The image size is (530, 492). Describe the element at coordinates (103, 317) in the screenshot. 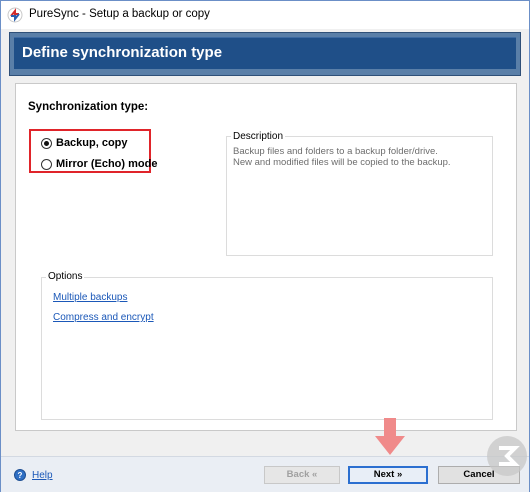

I see `compress-encrypt-link: Compress and encrypt` at that location.